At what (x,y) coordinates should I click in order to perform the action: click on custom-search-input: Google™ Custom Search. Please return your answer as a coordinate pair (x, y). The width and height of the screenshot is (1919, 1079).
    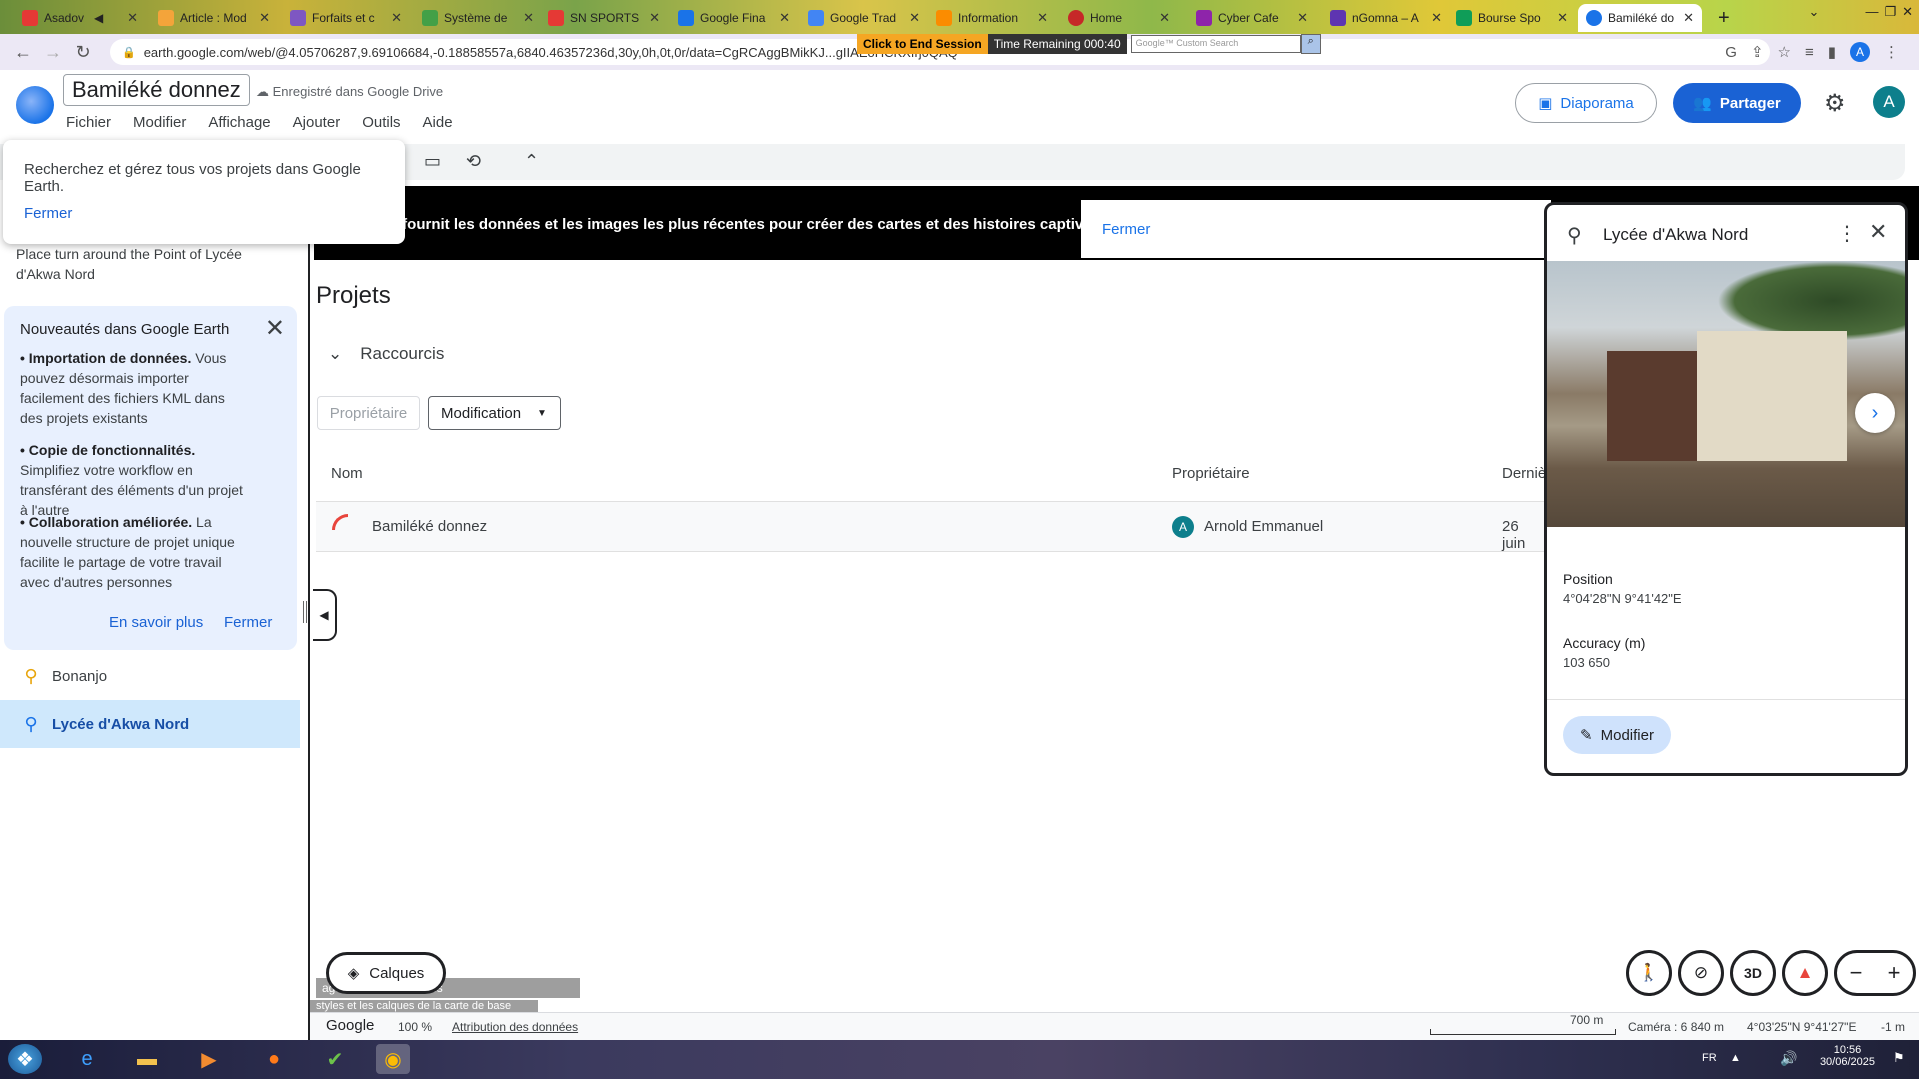
    Looking at the image, I should click on (1215, 44).